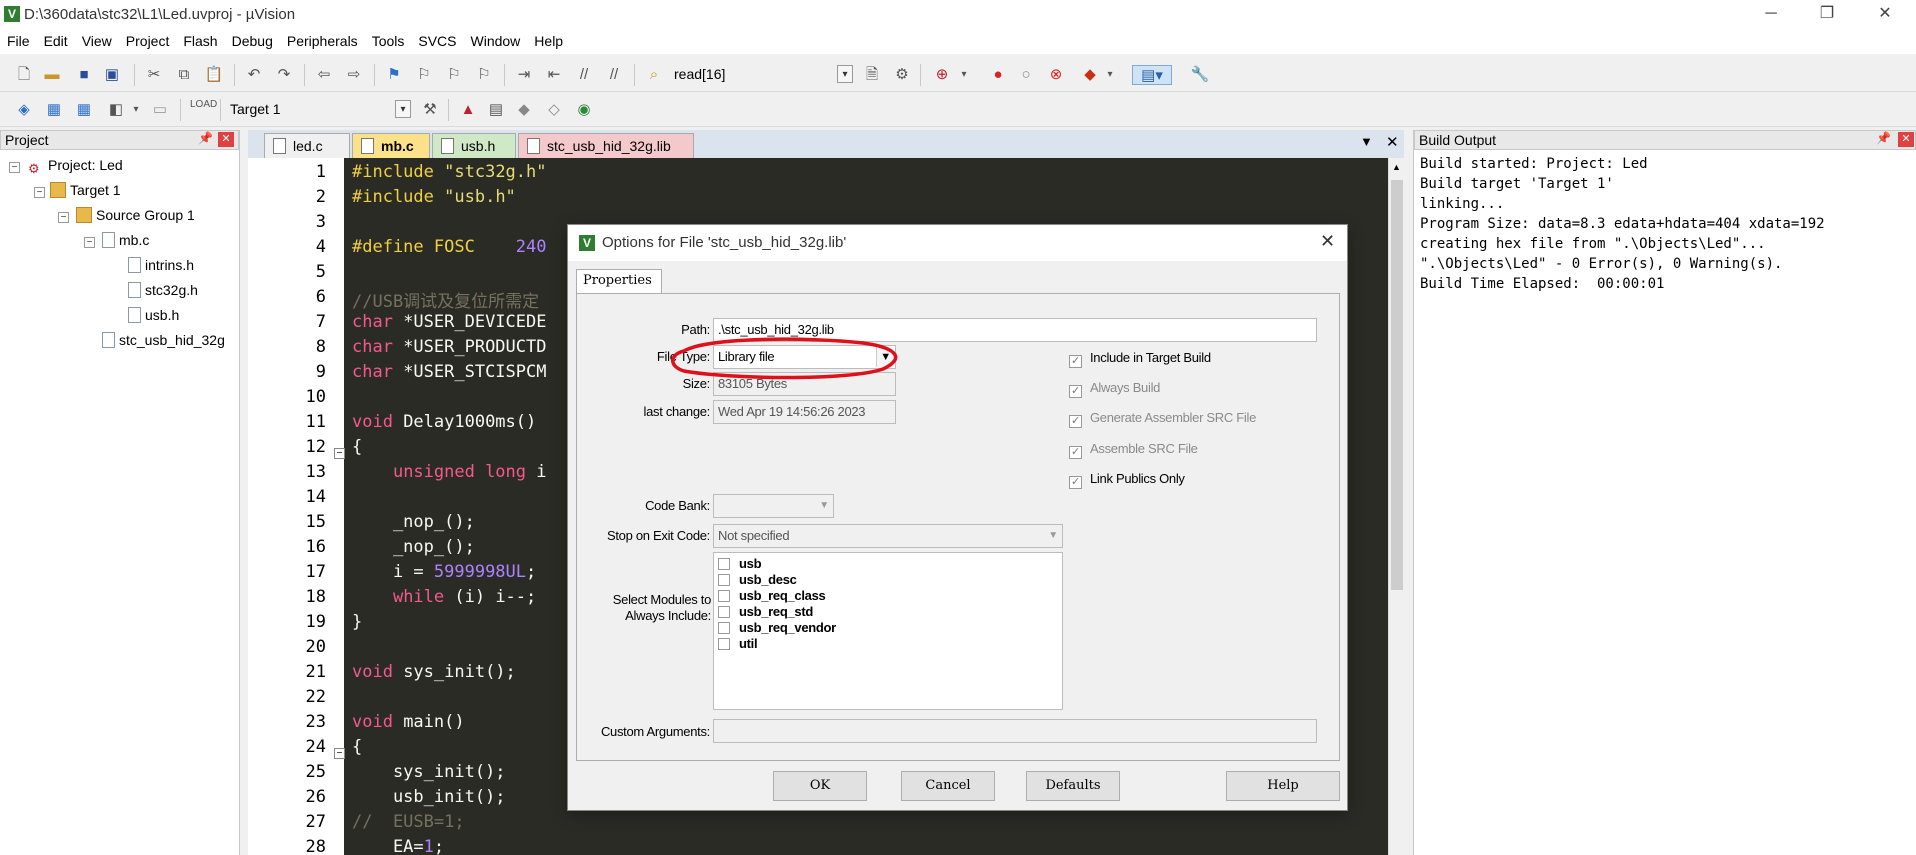  Describe the element at coordinates (820, 786) in the screenshot. I see `ok-button: OK` at that location.